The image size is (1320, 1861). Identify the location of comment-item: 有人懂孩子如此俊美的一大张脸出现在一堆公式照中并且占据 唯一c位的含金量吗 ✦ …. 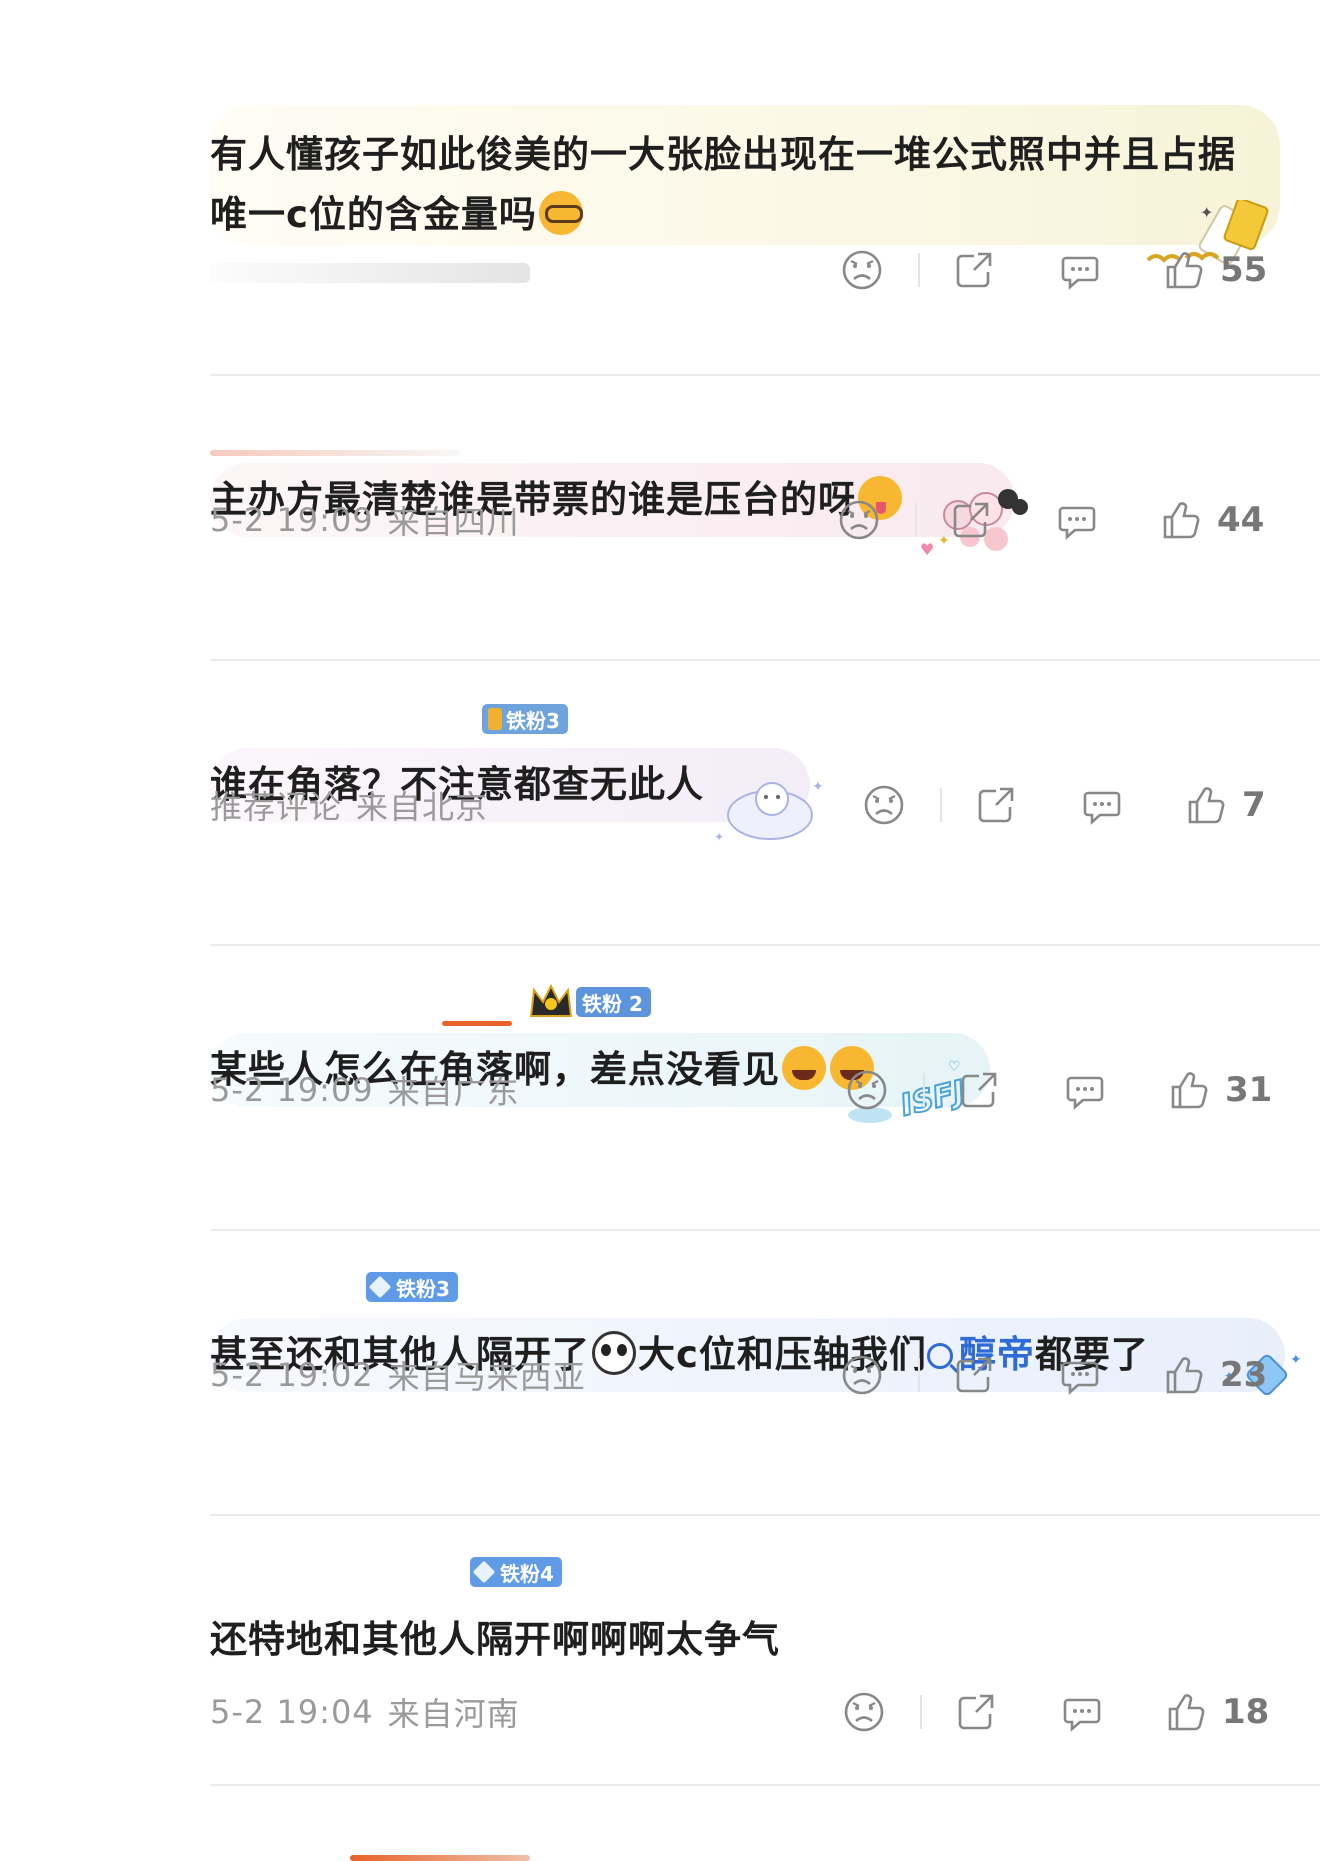
(765, 240).